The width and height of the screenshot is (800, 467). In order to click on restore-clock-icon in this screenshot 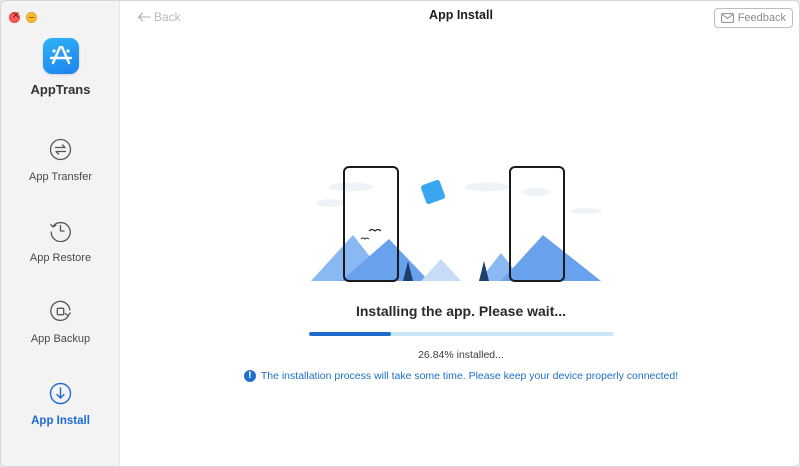, I will do `click(60, 231)`.